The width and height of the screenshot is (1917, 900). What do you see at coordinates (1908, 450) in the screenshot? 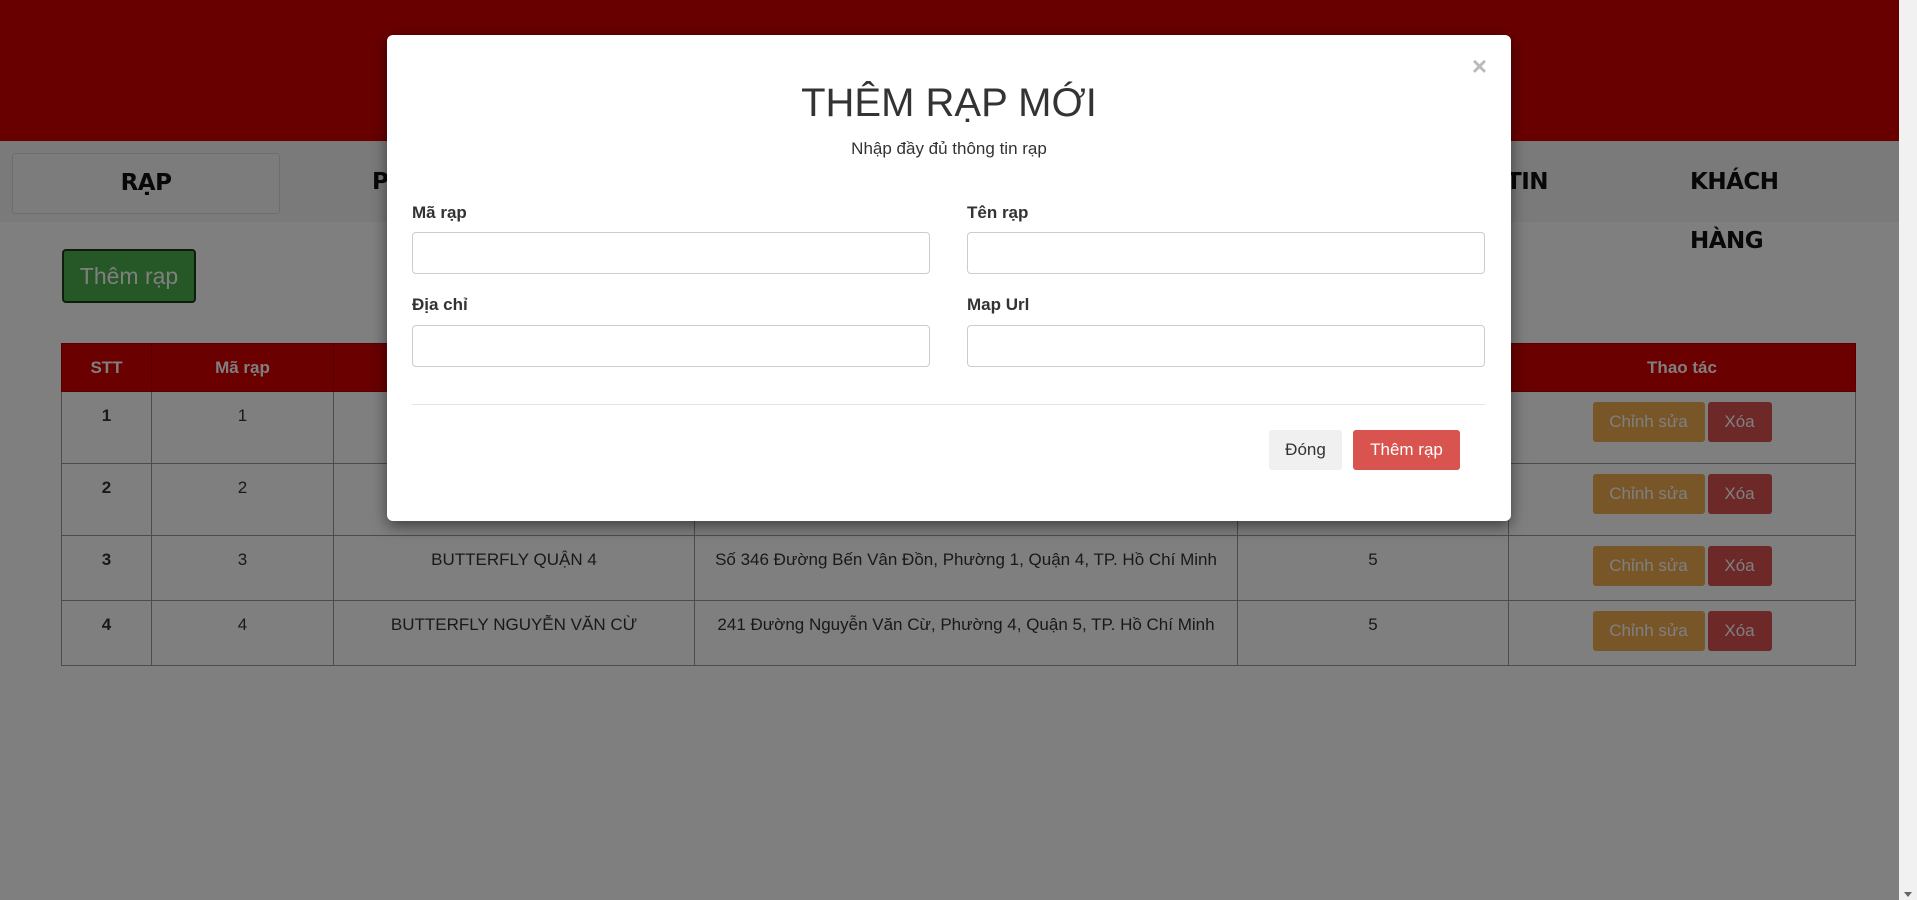
I see `vertical-scrollbar` at bounding box center [1908, 450].